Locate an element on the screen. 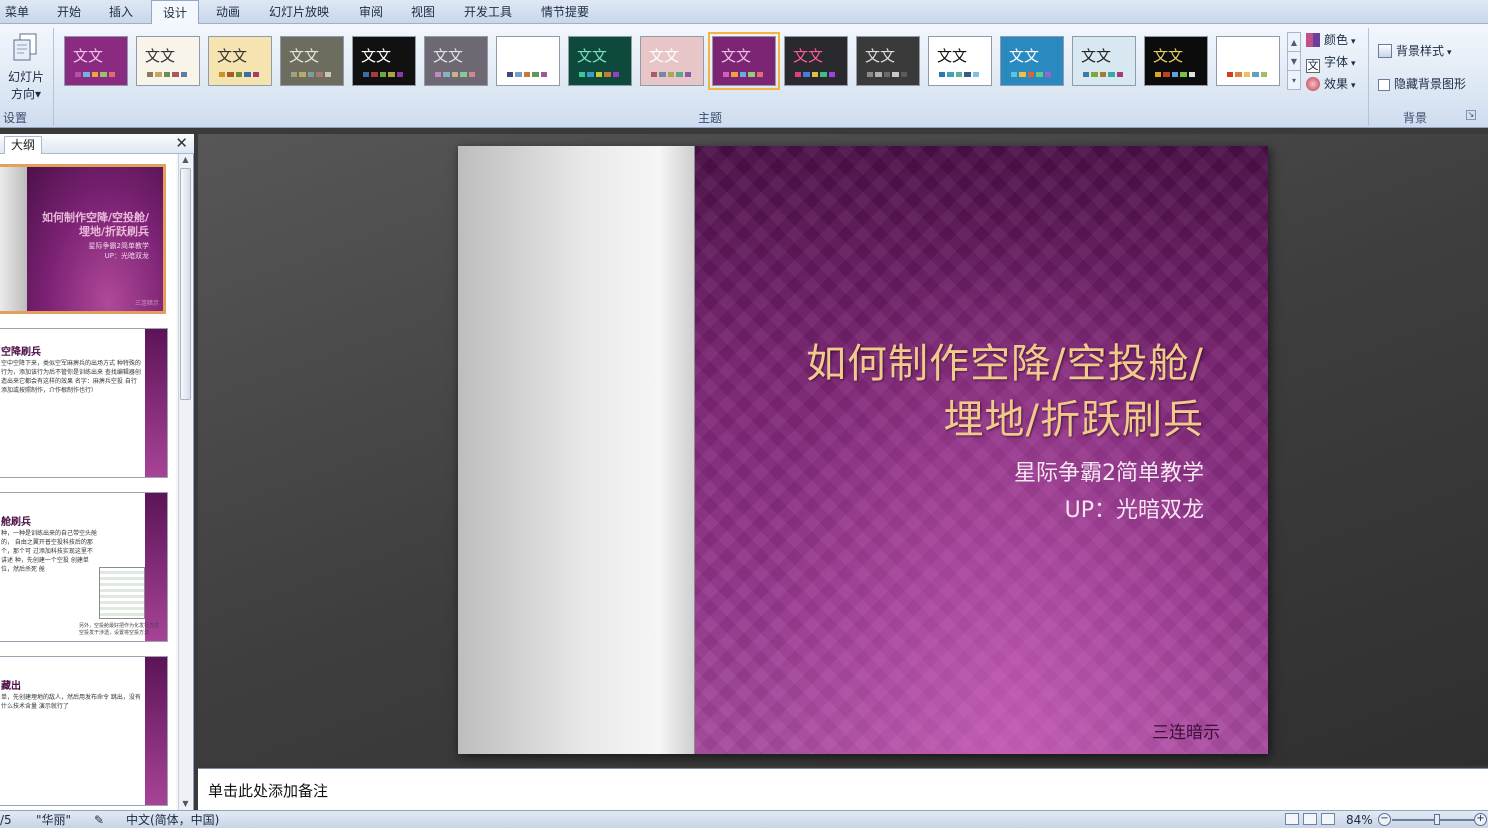 The height and width of the screenshot is (828, 1488). theme-colors-button: 颜色 ▾ is located at coordinates (1331, 40).